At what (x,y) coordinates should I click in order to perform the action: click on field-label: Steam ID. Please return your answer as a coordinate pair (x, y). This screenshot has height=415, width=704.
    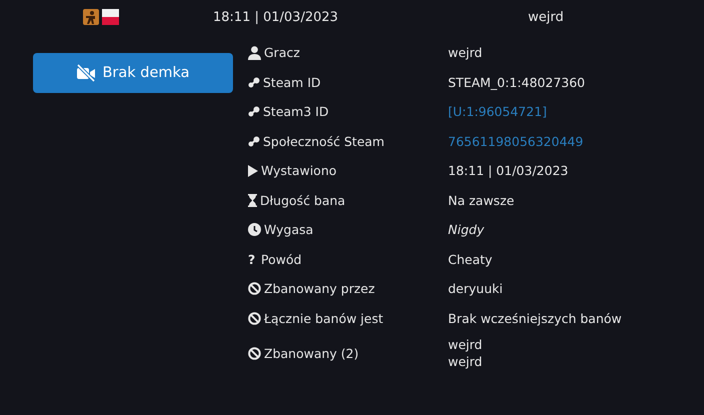
    Looking at the image, I should click on (292, 82).